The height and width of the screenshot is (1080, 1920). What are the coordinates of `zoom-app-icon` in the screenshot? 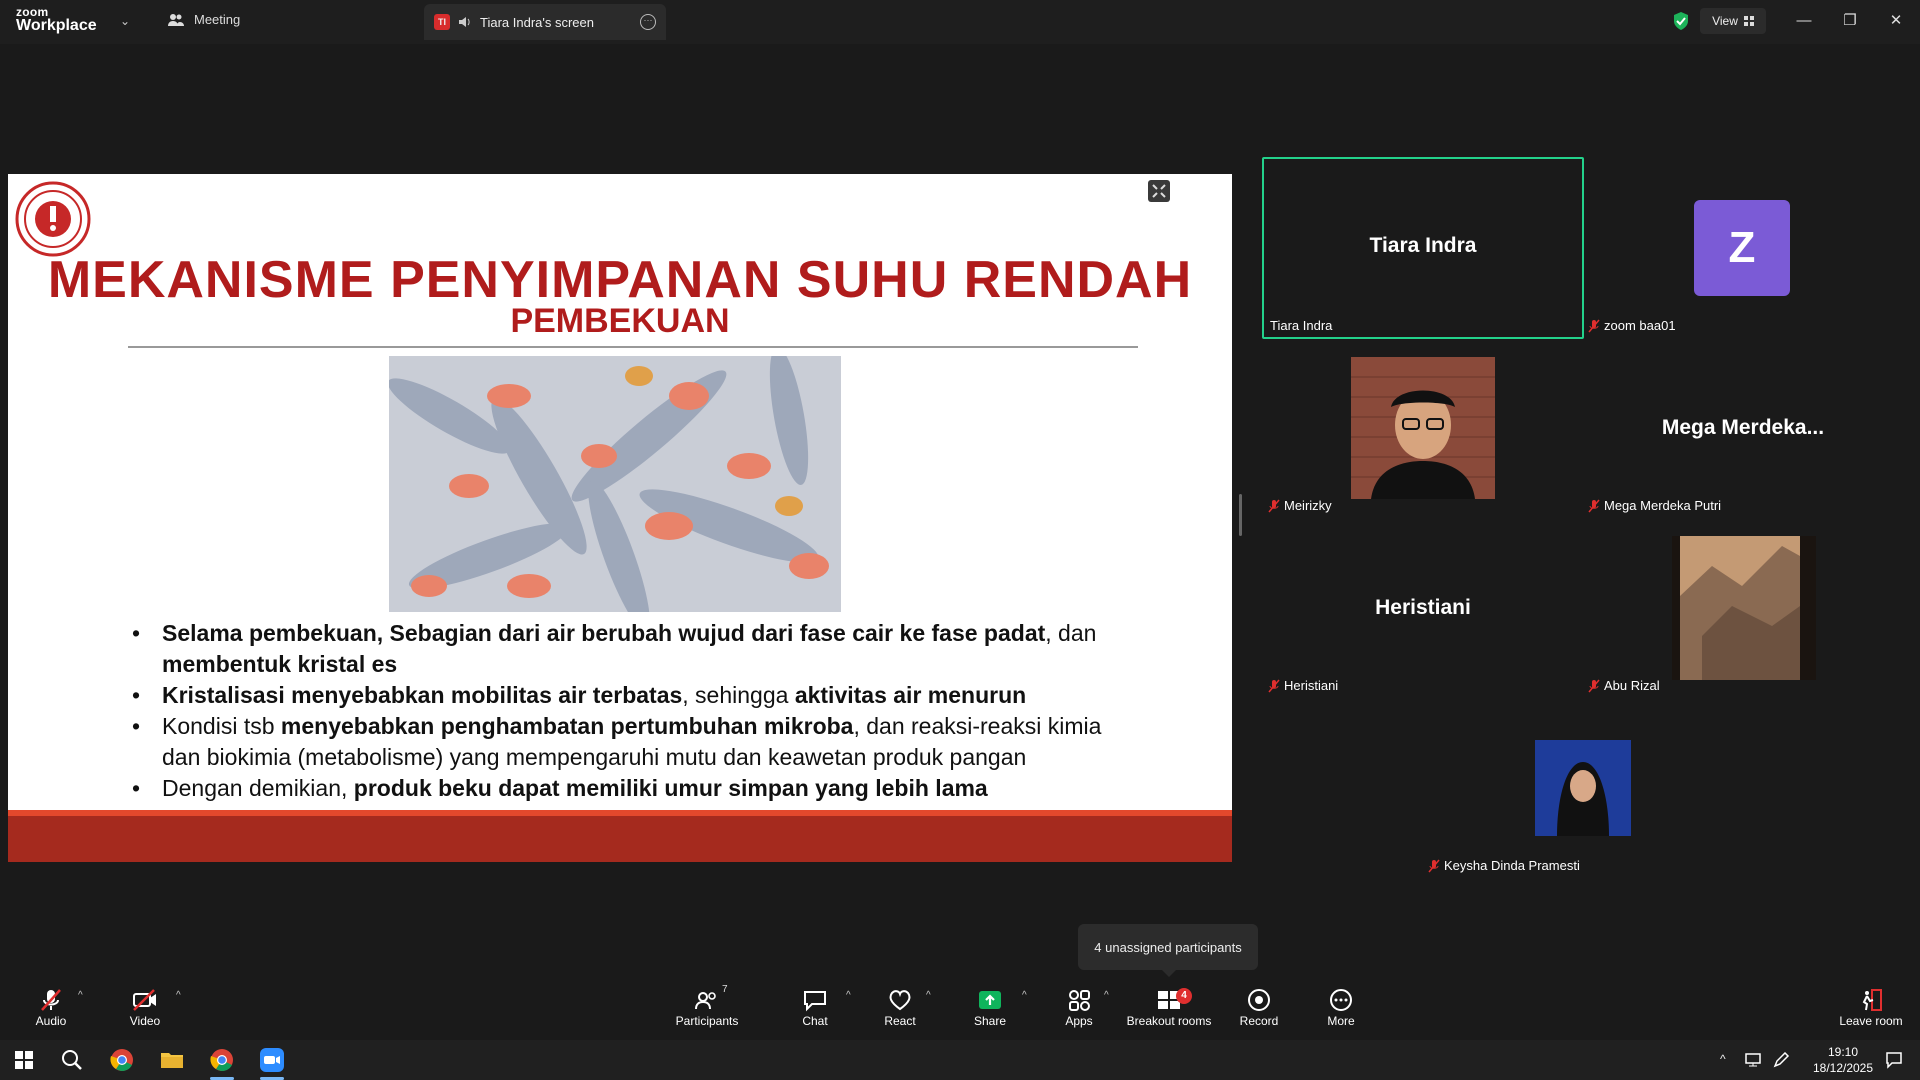 It's located at (272, 1060).